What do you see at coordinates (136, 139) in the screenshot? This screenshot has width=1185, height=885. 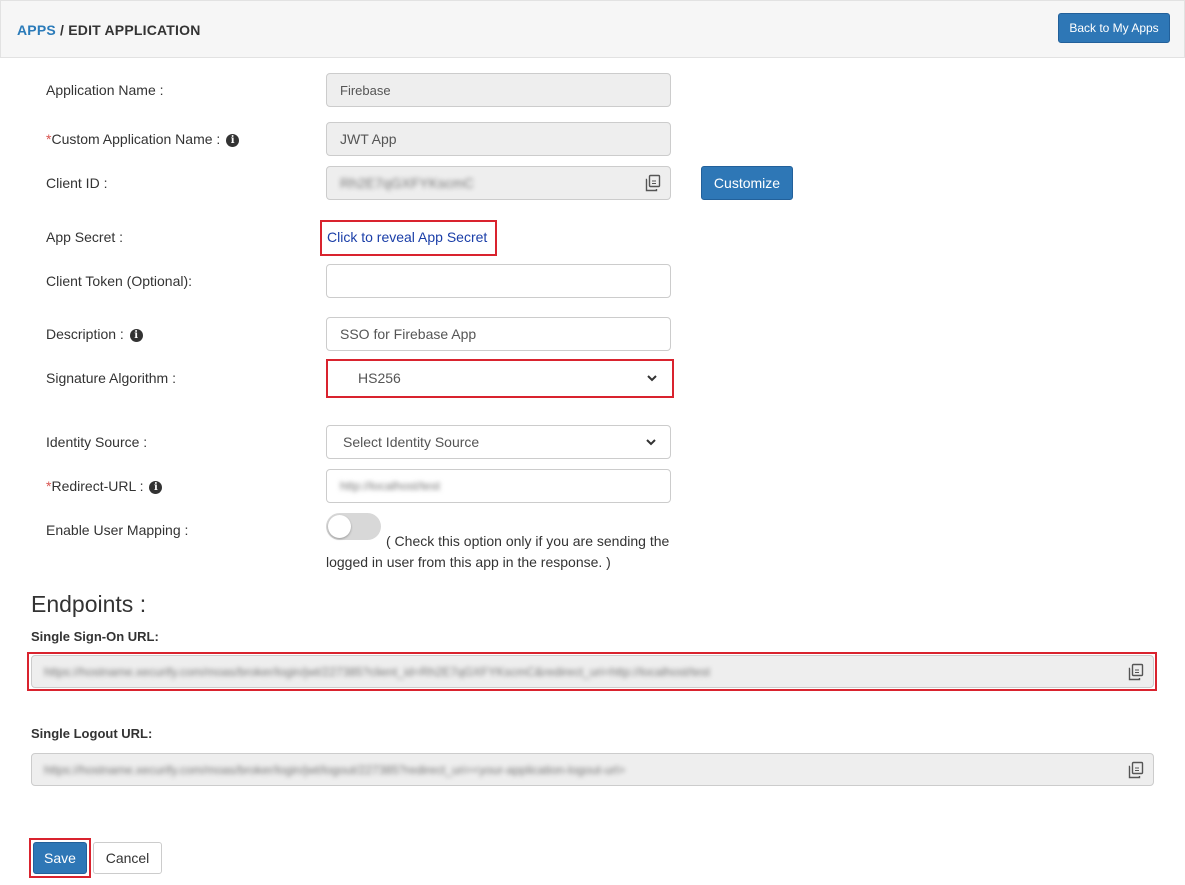 I see `custom-application-name-label-text: Custom Application Name :` at bounding box center [136, 139].